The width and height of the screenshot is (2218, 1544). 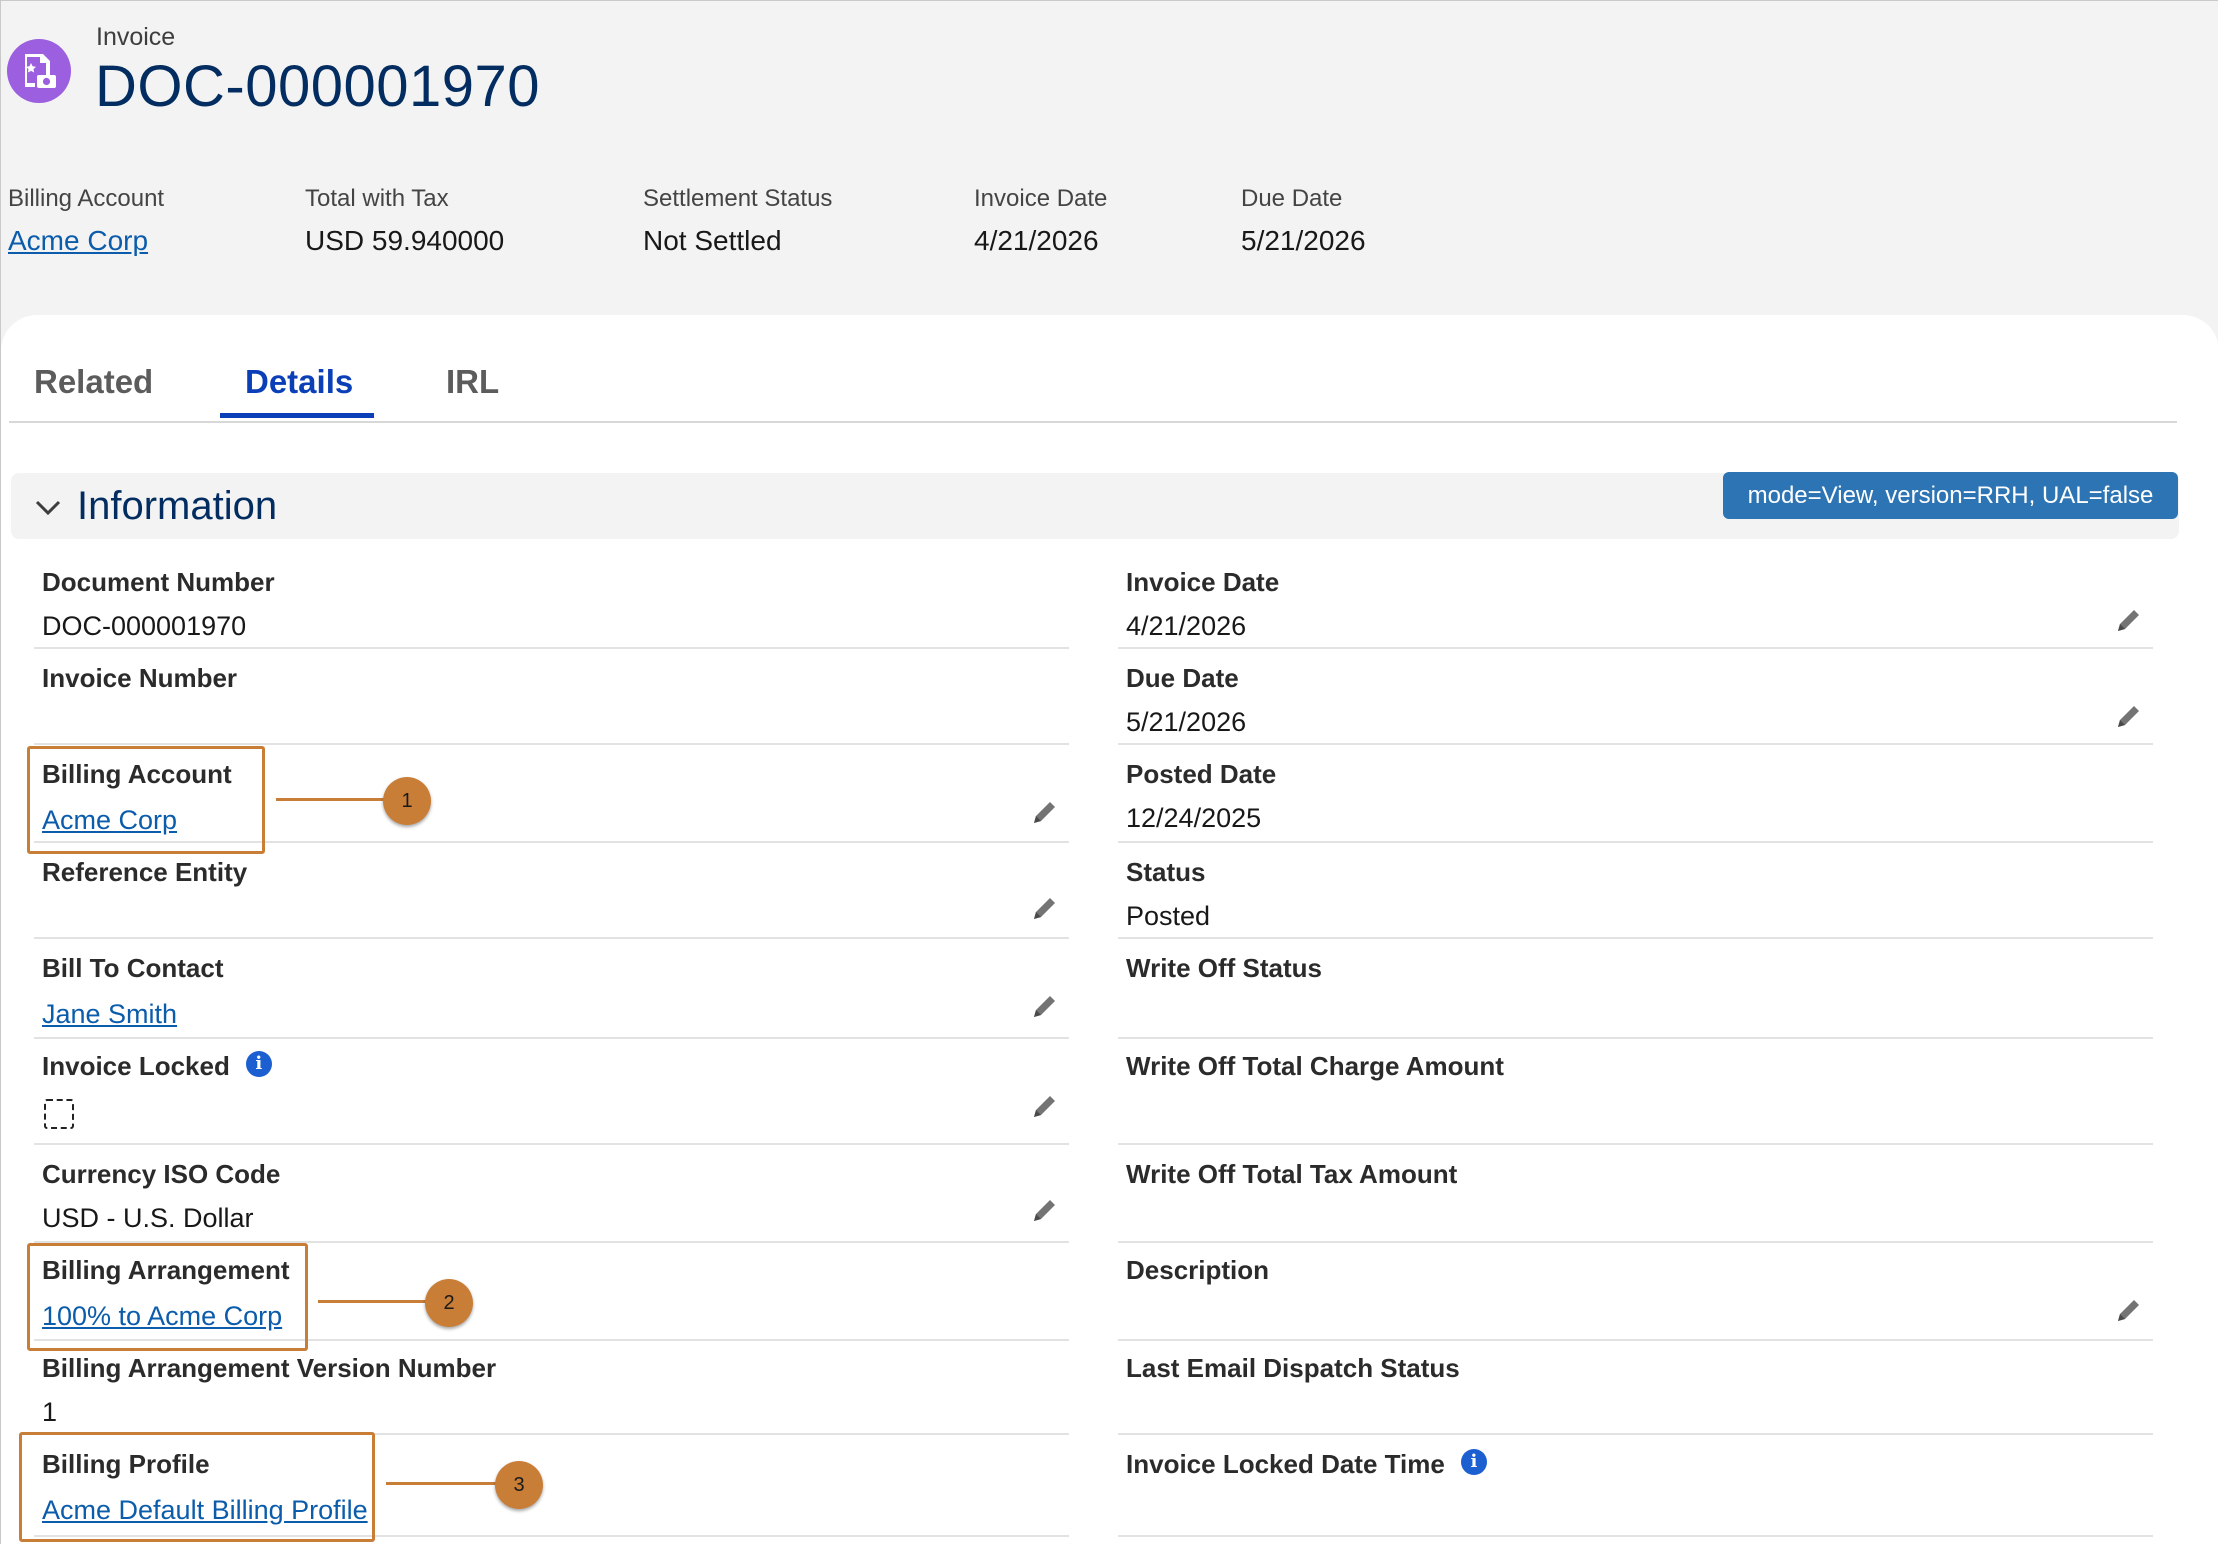 I want to click on callout-box-billing-profile, so click(x=197, y=1487).